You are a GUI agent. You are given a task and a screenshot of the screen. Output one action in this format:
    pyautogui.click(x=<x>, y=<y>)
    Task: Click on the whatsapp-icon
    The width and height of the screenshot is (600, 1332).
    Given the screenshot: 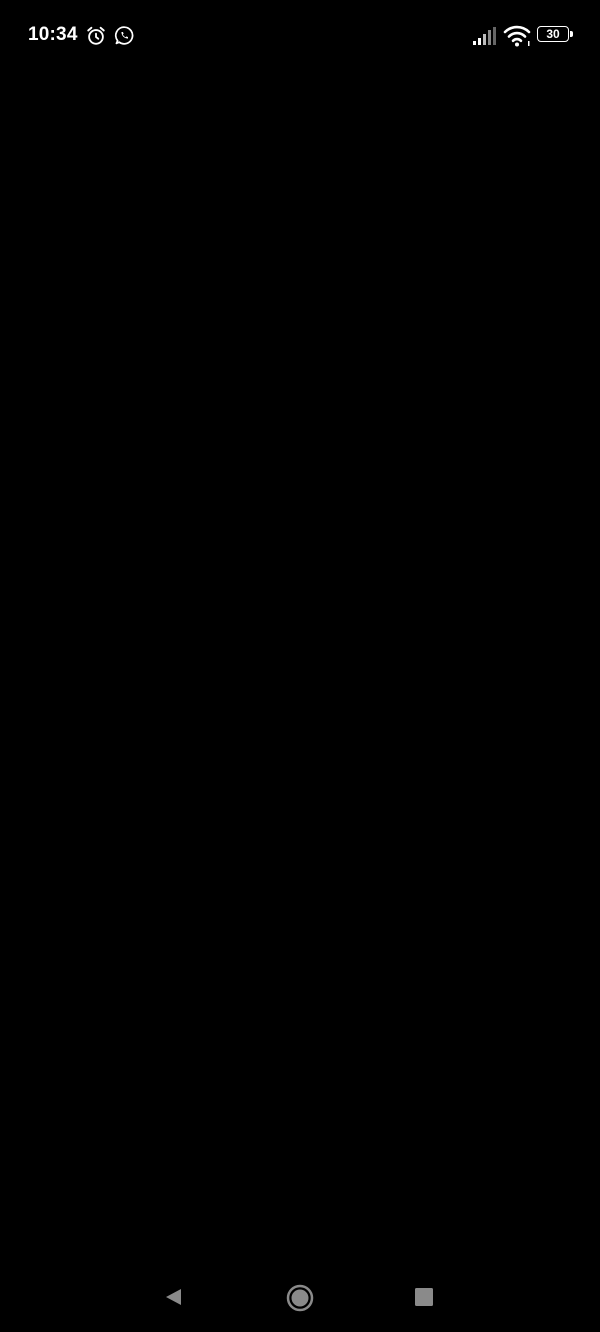 What is the action you would take?
    pyautogui.click(x=124, y=35)
    